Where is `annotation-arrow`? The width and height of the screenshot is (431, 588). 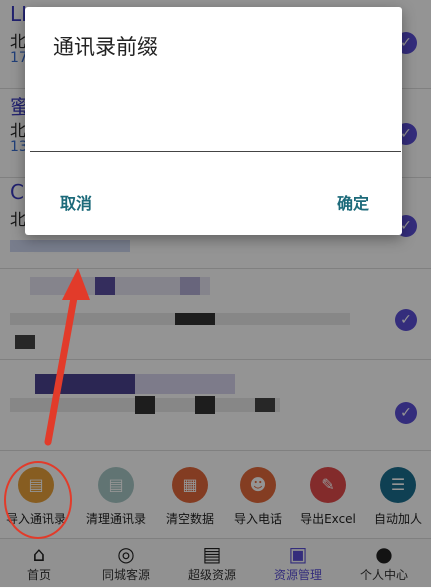 annotation-arrow is located at coordinates (67, 357).